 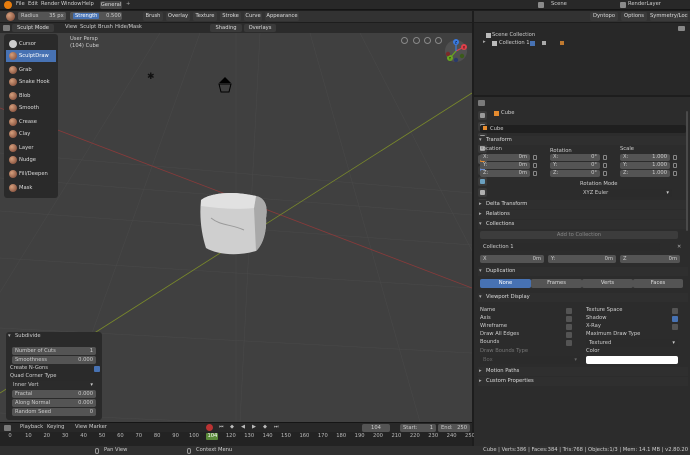 I want to click on next-key-icon: ◆, so click(x=265, y=427).